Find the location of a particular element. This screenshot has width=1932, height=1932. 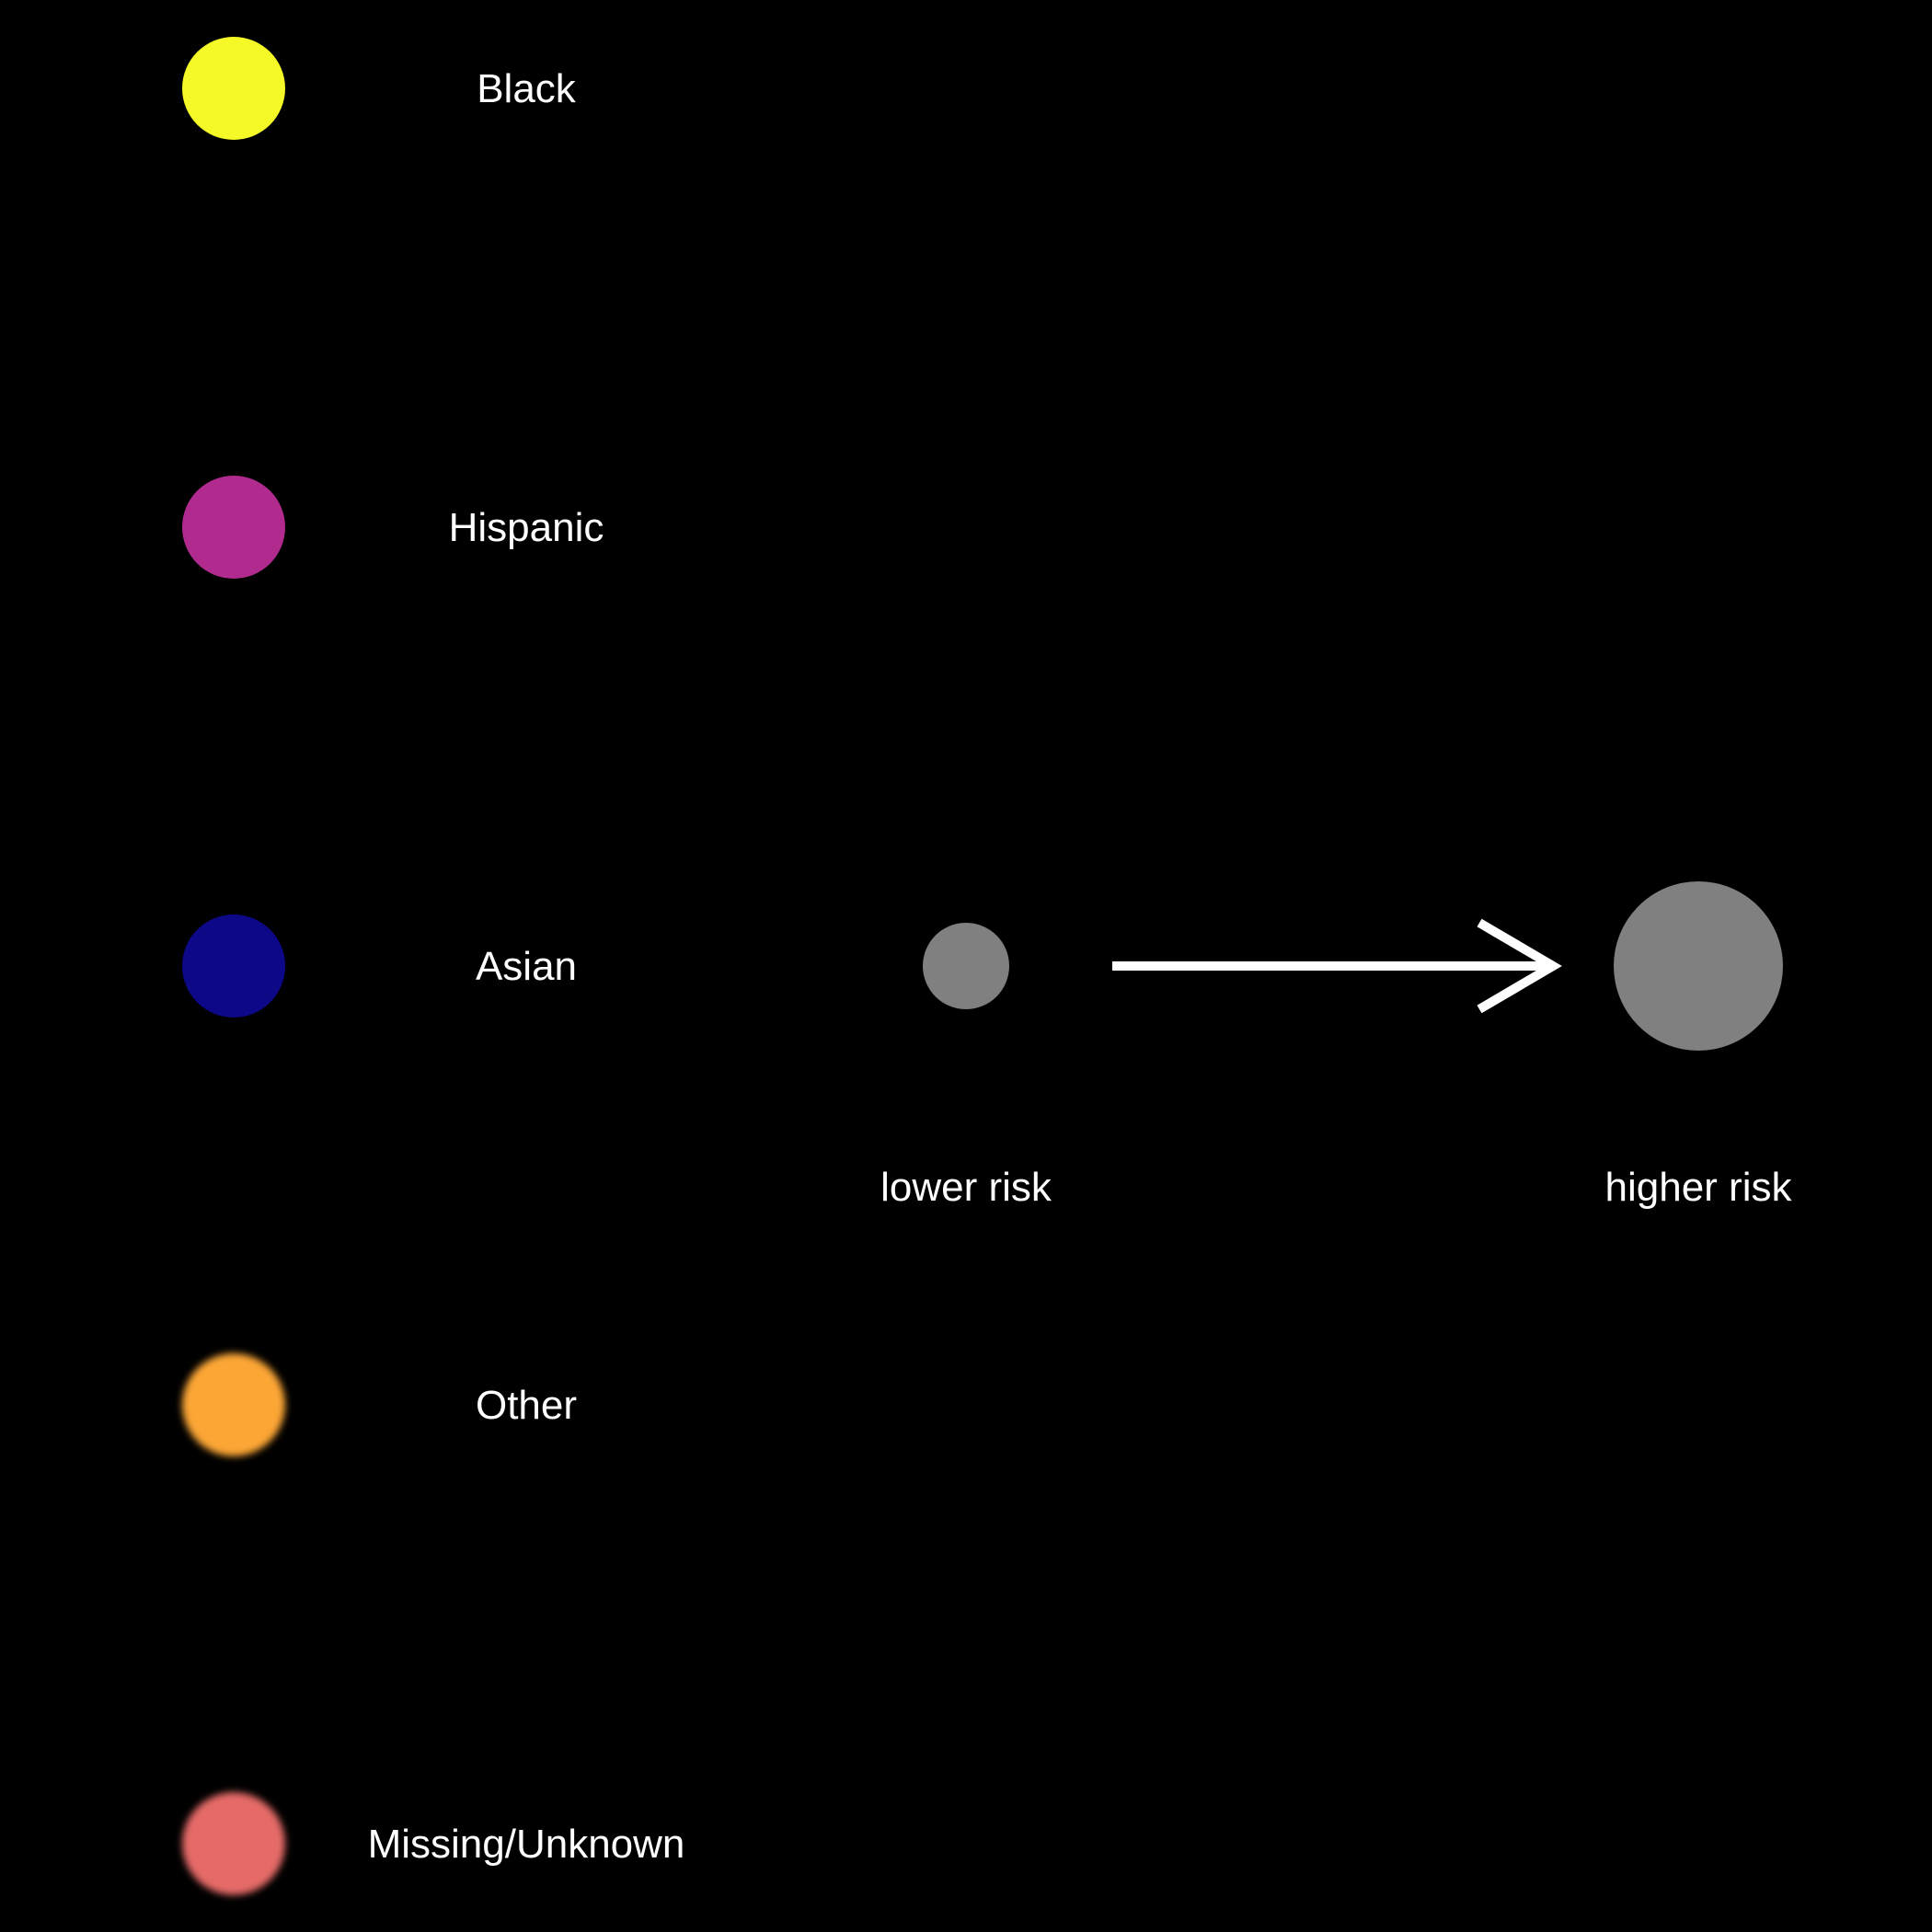

legend-entry-other: Other is located at coordinates (379, 1404).